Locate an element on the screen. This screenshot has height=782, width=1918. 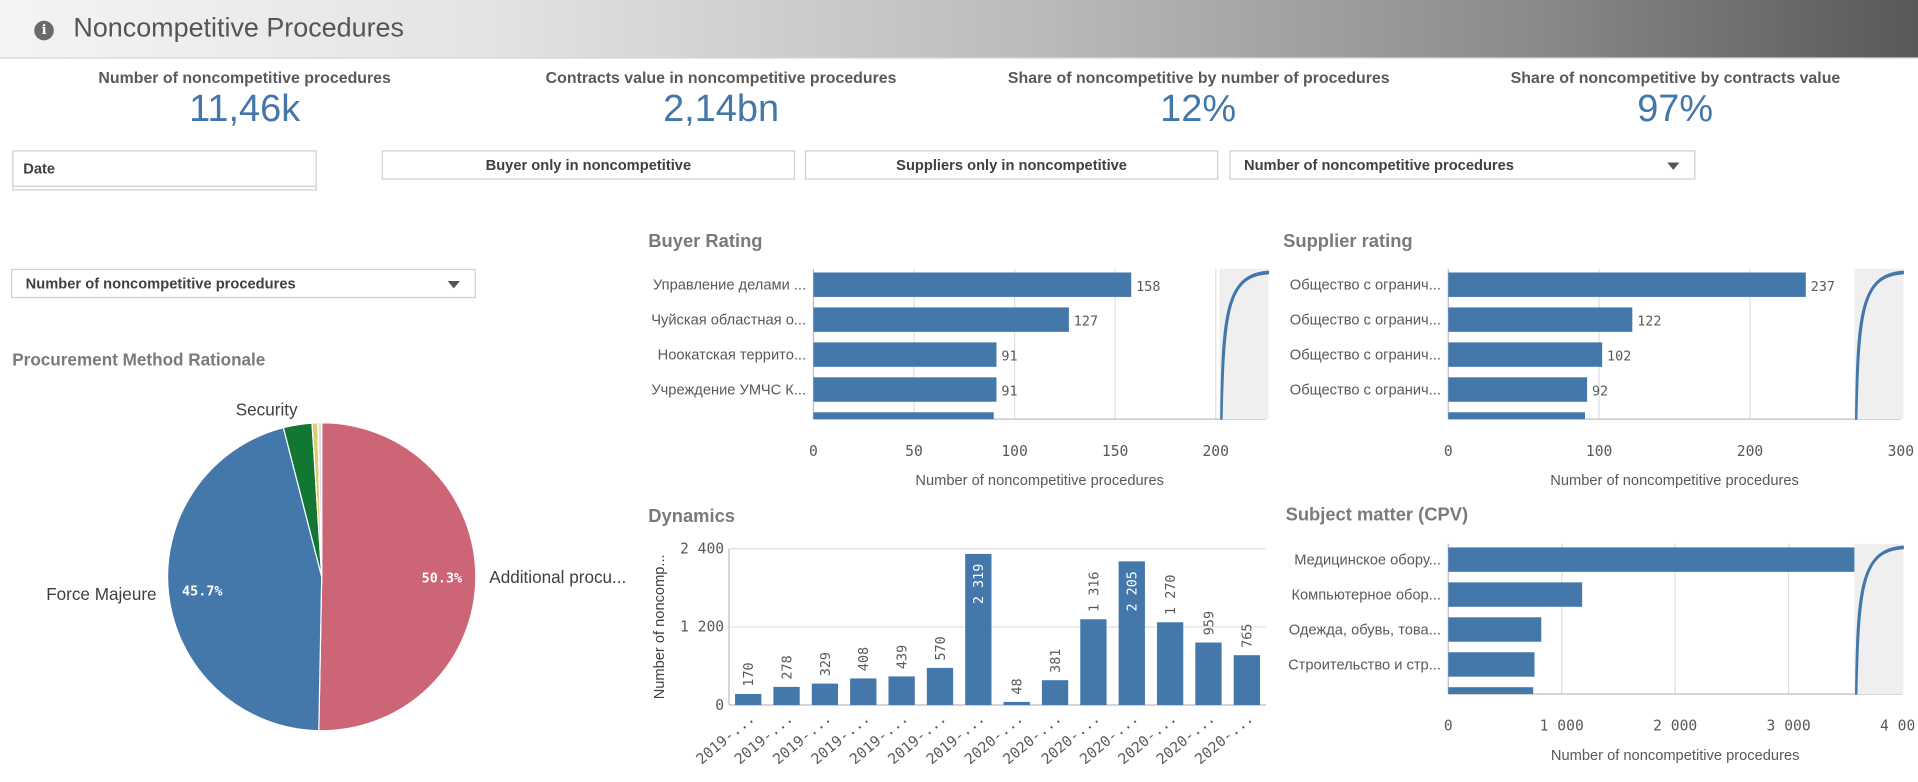
page-title: Noncompetitive Procedures is located at coordinates (238, 27).